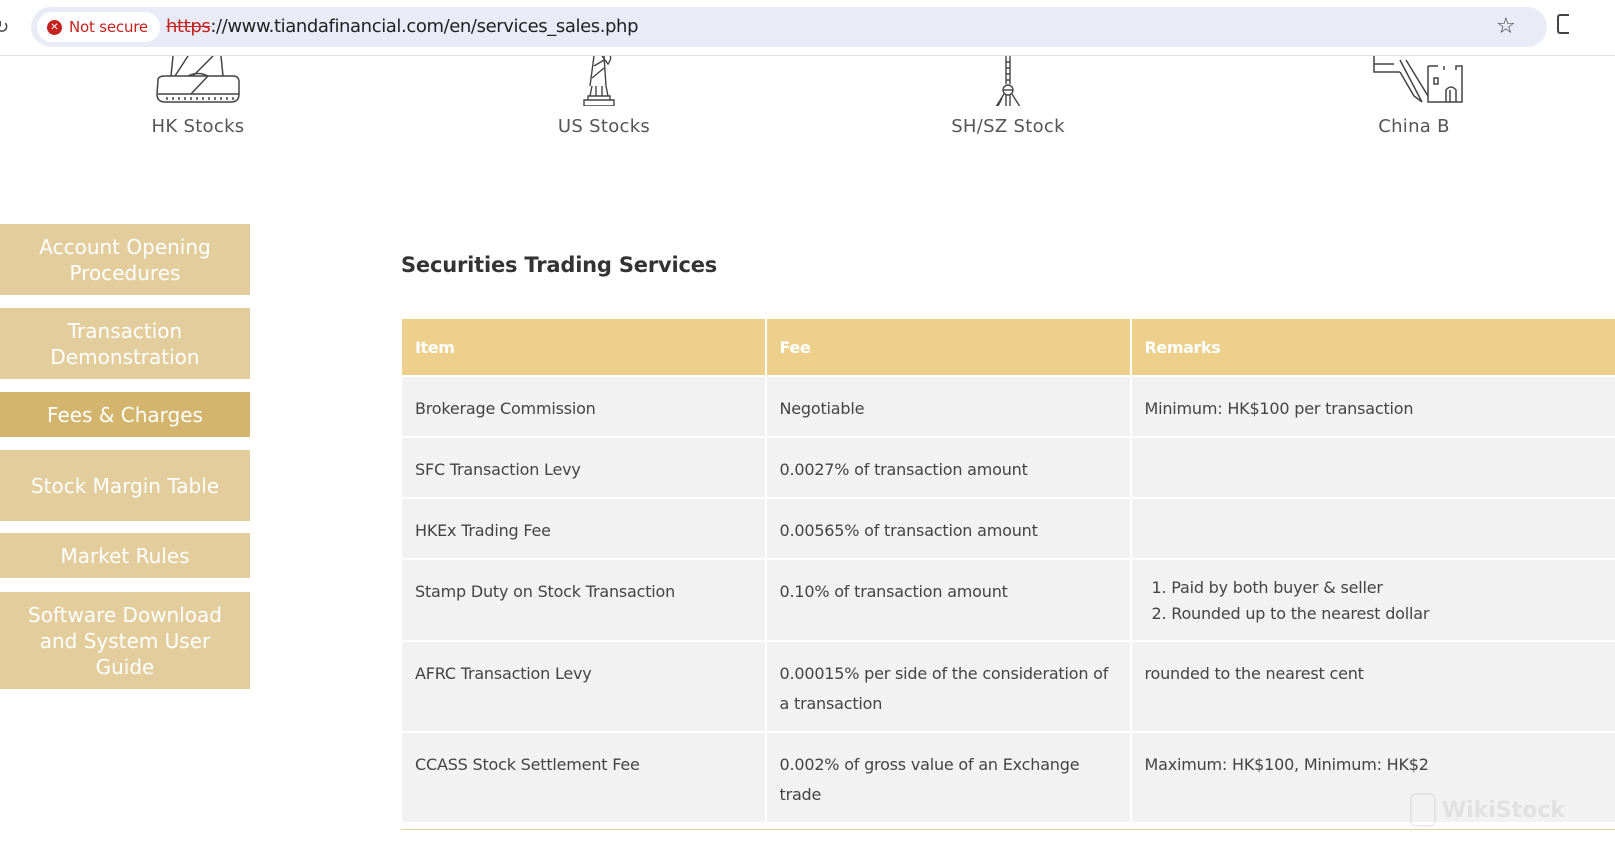 The height and width of the screenshot is (868, 1615). I want to click on buddha-statue-icon, so click(198, 79).